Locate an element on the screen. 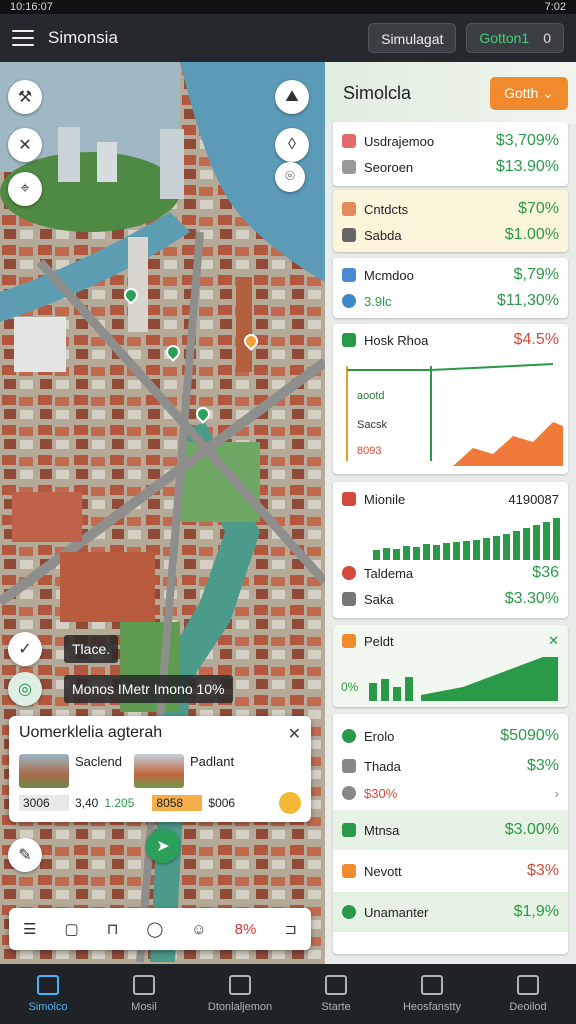 This screenshot has height=1024, width=576. panel-dropdown-button: Gotth ⌄ is located at coordinates (529, 93).